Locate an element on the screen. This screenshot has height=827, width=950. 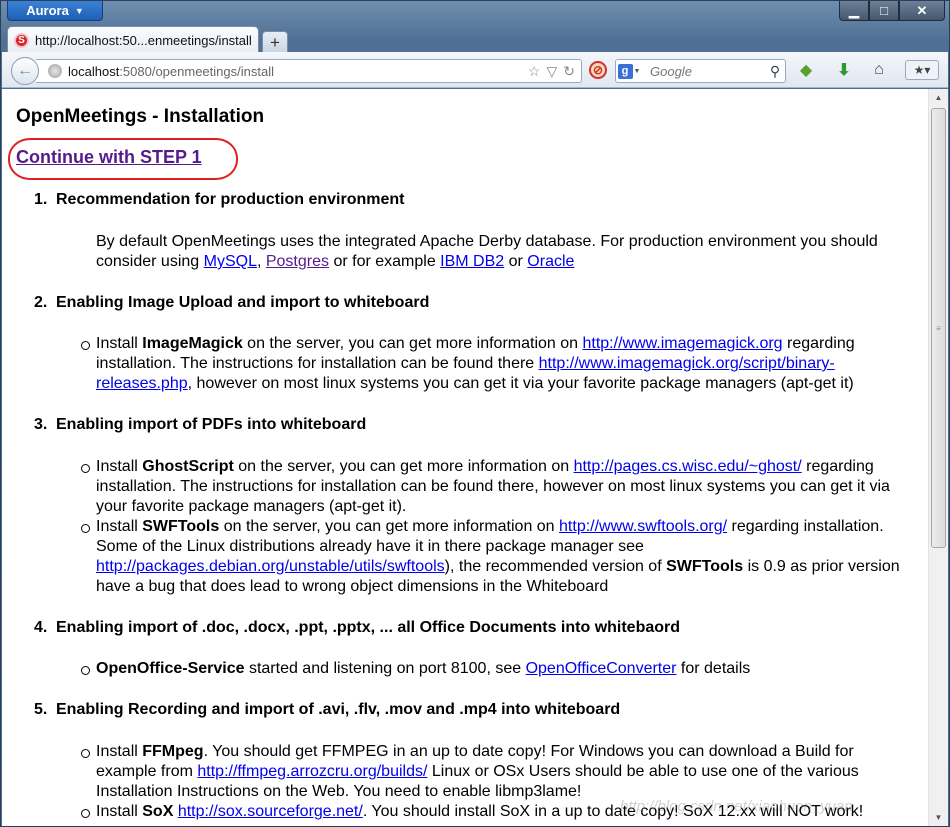
back-arrow-icon: ← is located at coordinates (25, 70).